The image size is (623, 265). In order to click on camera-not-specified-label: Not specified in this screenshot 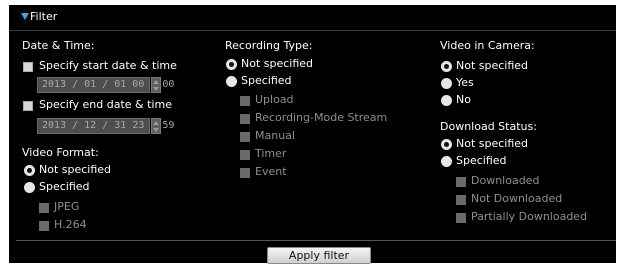, I will do `click(492, 65)`.